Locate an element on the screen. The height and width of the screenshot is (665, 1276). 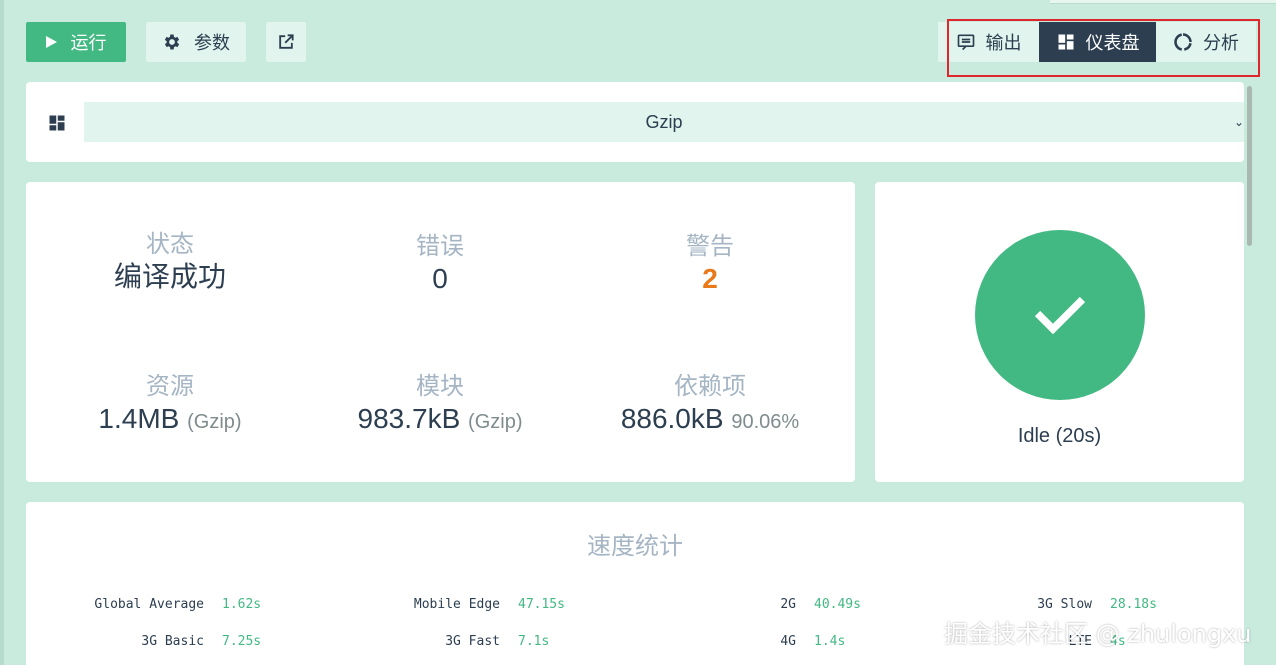
chevron-down-icon: ⌄ is located at coordinates (1238, 122).